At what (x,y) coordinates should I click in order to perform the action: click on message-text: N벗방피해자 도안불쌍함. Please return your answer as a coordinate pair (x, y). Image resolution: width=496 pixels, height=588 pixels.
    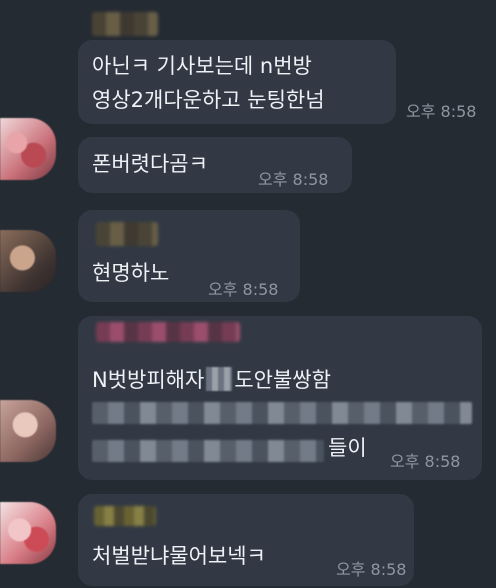
    Looking at the image, I should click on (211, 380).